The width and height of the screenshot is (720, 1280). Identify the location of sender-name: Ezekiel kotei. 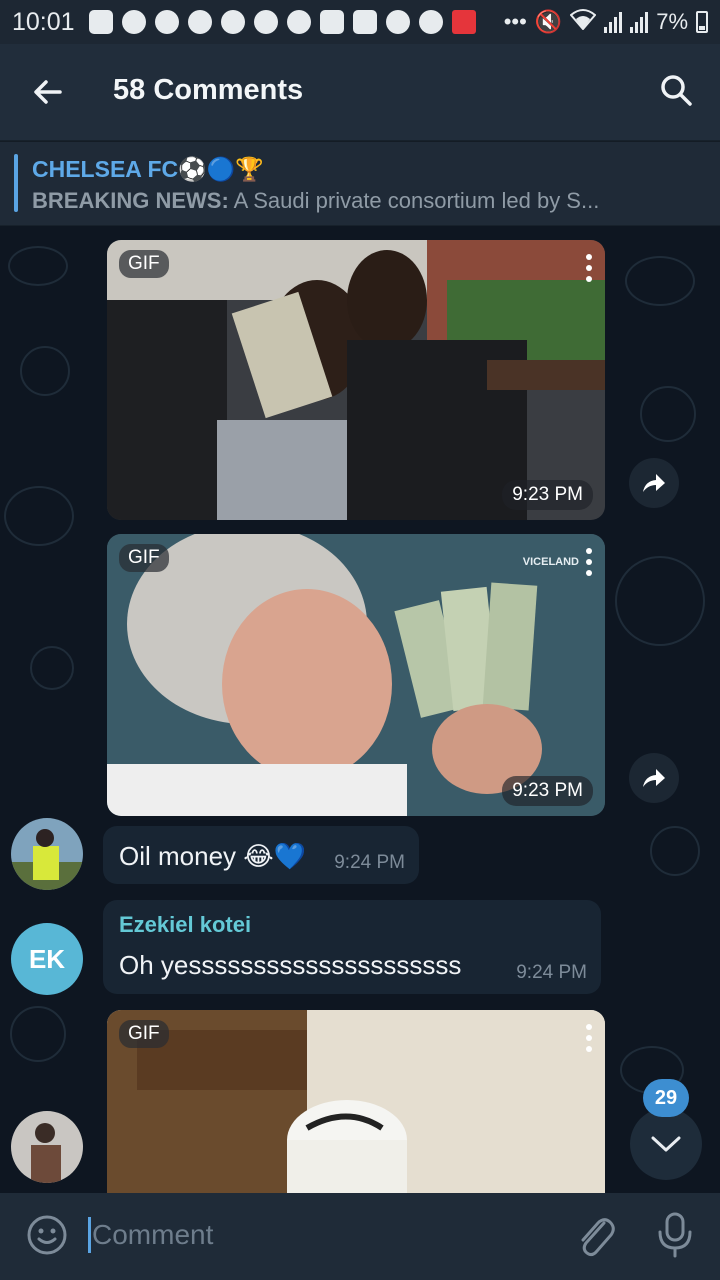
(185, 925).